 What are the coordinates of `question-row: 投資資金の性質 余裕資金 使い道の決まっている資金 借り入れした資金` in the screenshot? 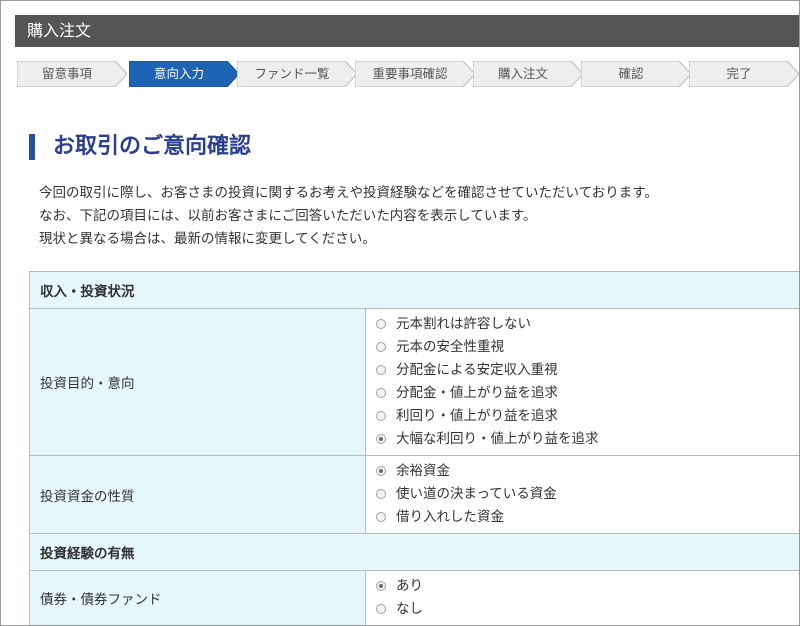 It's located at (414, 494).